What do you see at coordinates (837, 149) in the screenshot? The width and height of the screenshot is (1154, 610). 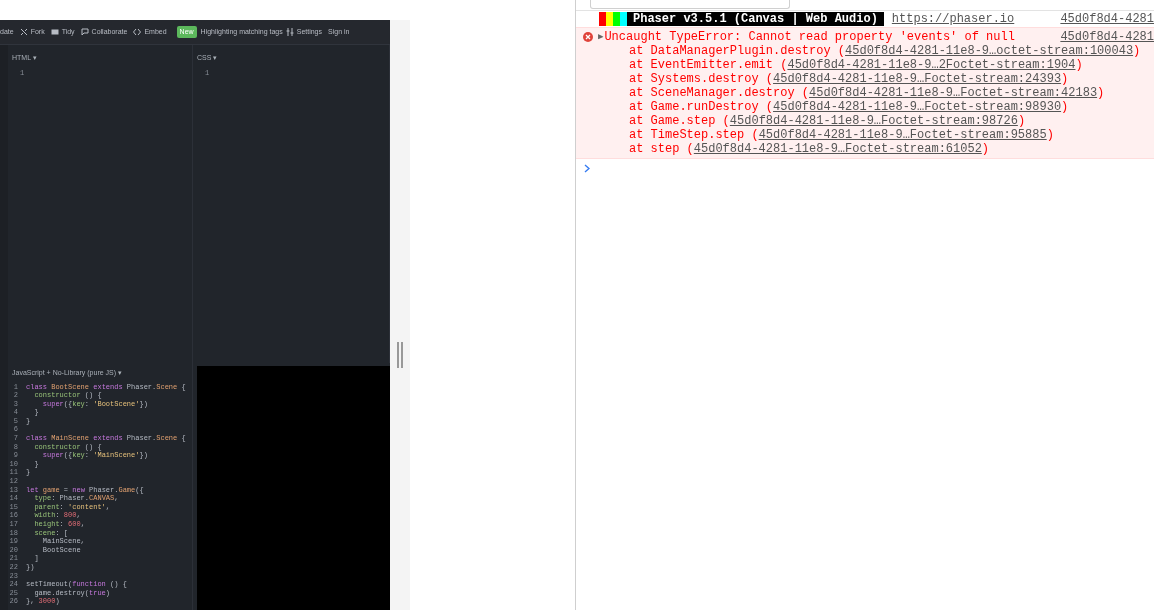 I see `source-link: 45d0f8d4-4281-11e8-9…Foctet-stream:61052` at bounding box center [837, 149].